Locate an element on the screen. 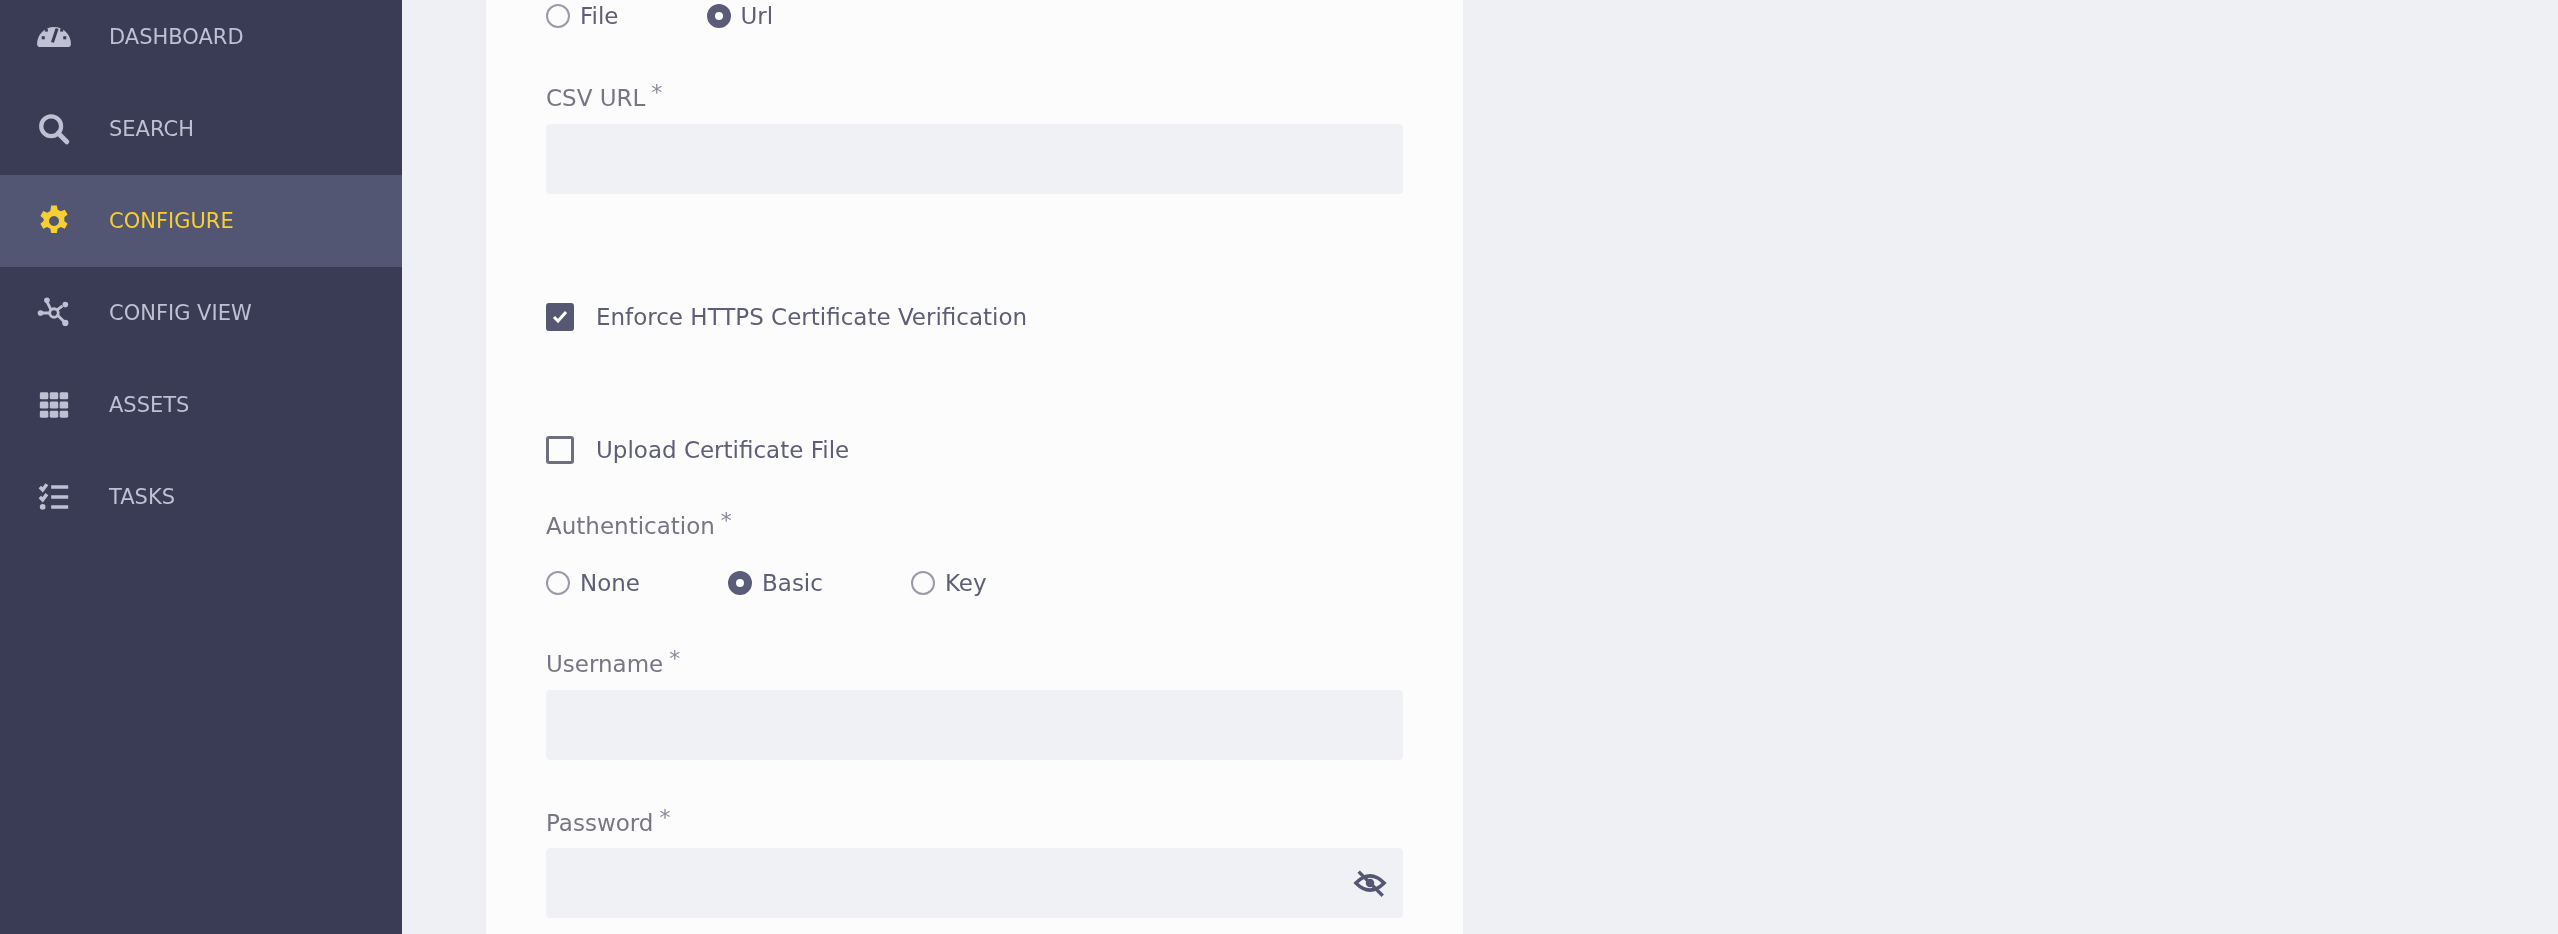 The image size is (2558, 934). radio-label: Basic is located at coordinates (792, 583).